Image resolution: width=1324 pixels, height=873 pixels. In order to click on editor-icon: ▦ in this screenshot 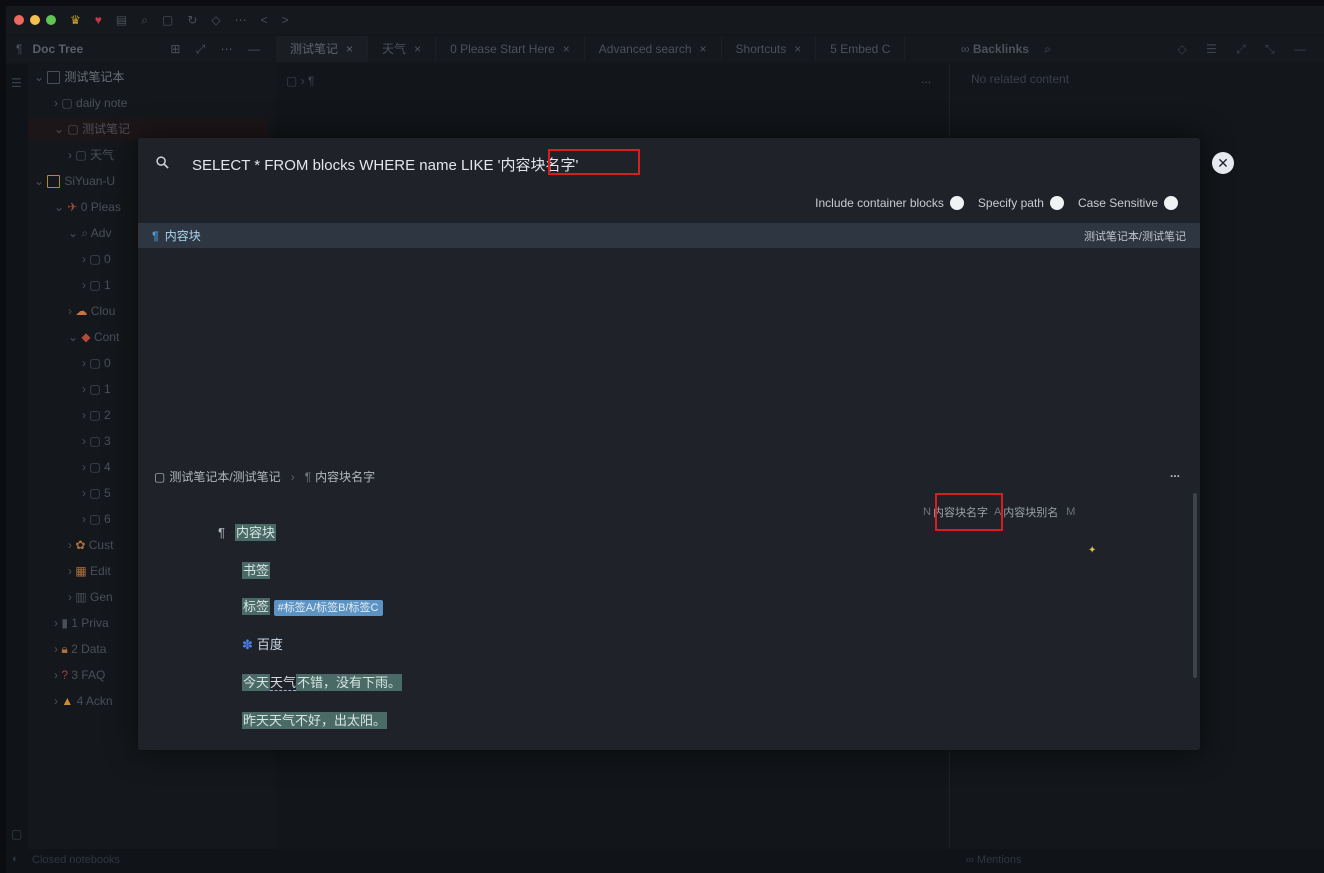, I will do `click(81, 571)`.